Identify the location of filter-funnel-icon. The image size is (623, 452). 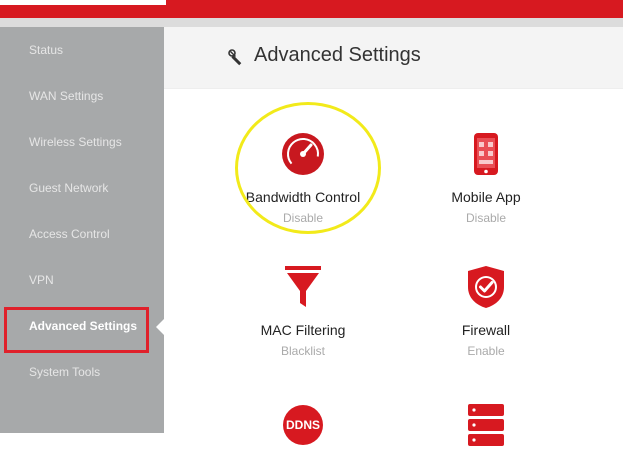
(303, 286).